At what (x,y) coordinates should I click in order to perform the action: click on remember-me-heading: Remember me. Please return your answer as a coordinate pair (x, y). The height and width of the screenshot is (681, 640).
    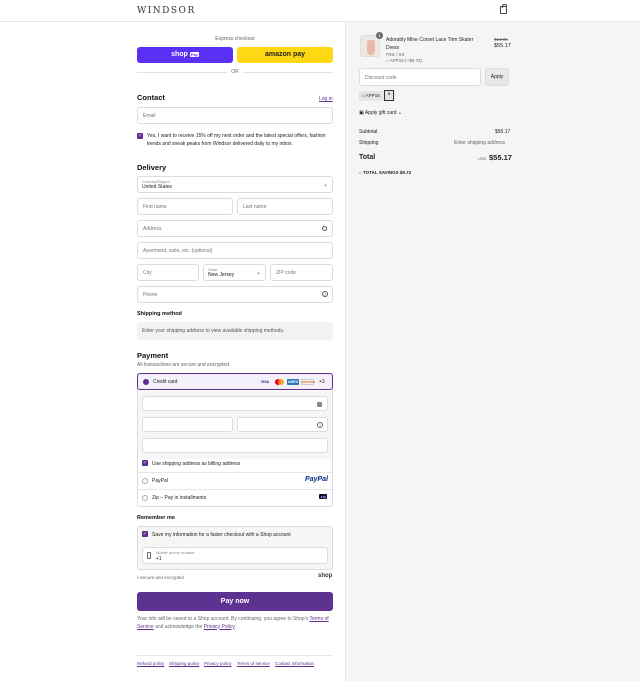
    Looking at the image, I should click on (156, 518).